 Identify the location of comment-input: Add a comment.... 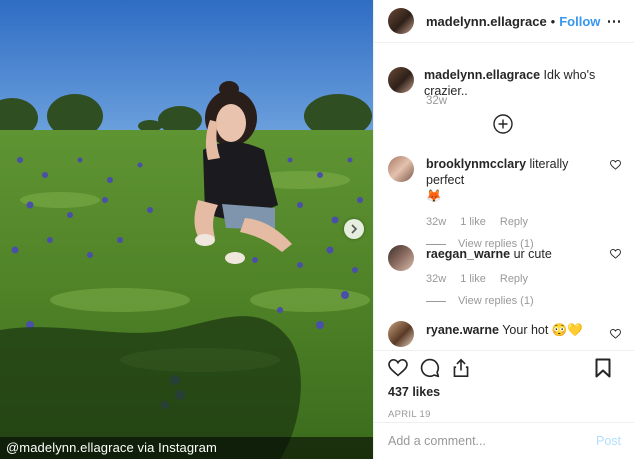
(492, 441).